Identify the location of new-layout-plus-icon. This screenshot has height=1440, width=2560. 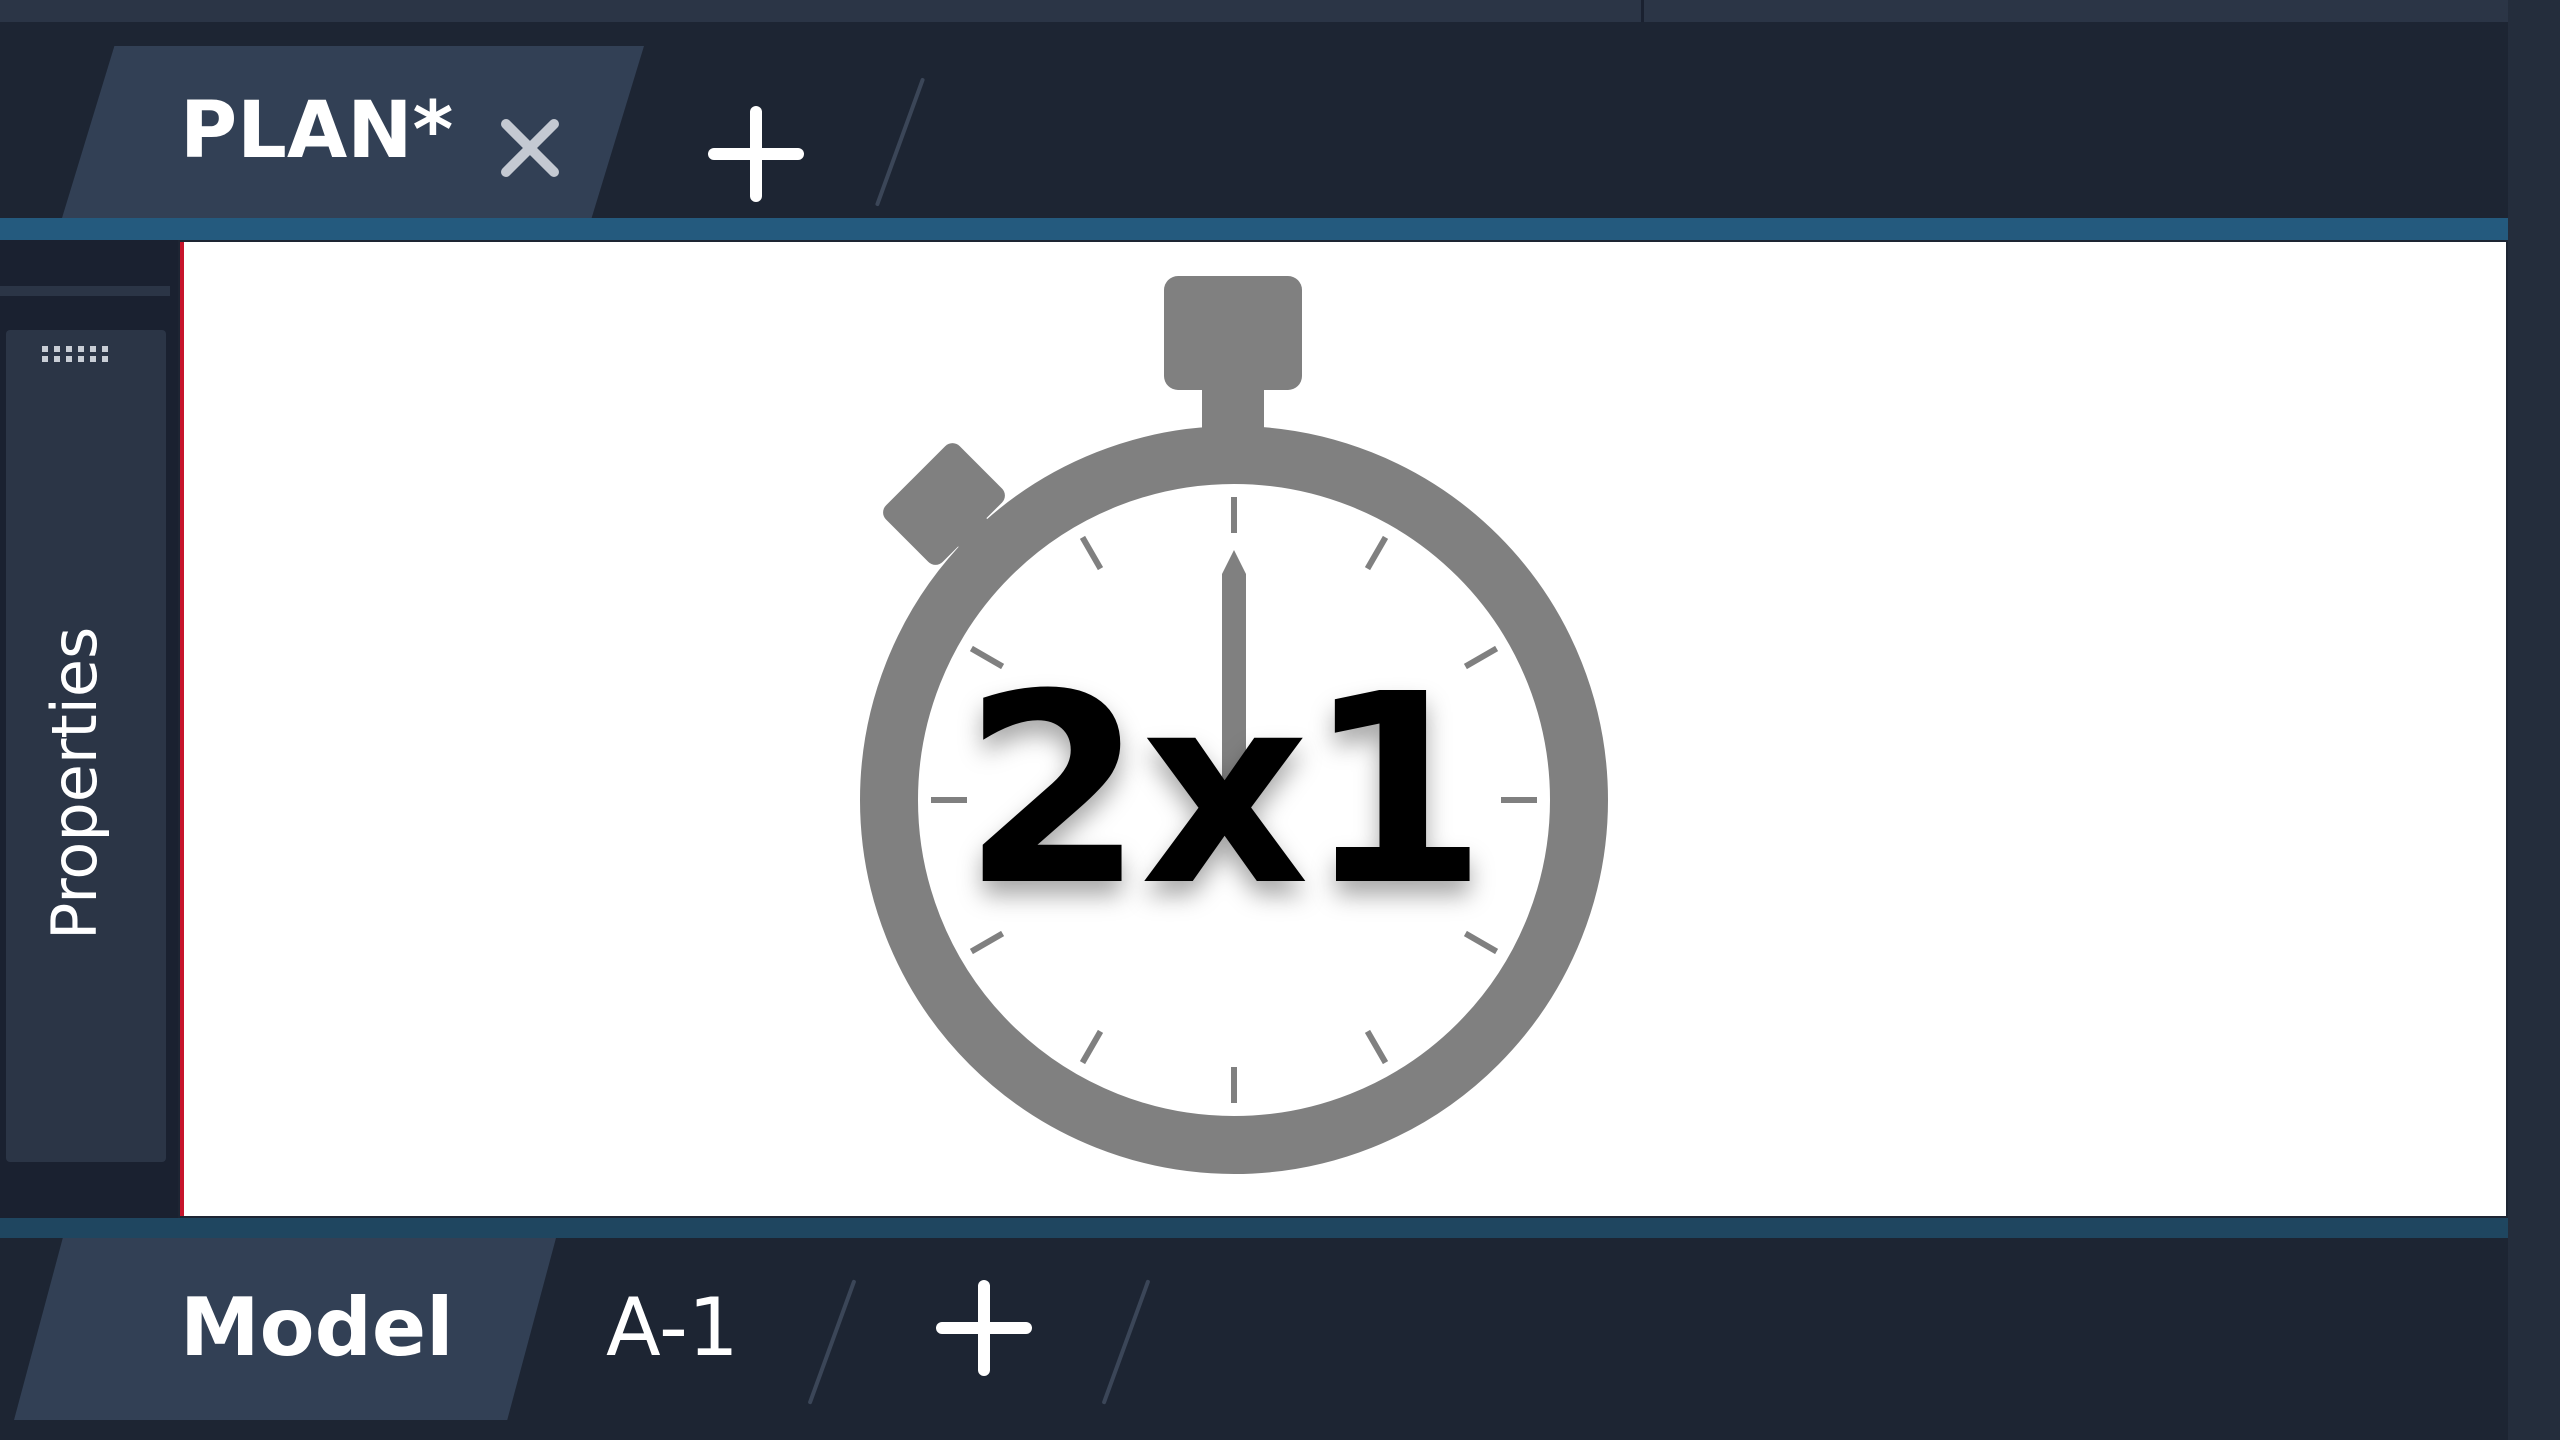
(984, 1328).